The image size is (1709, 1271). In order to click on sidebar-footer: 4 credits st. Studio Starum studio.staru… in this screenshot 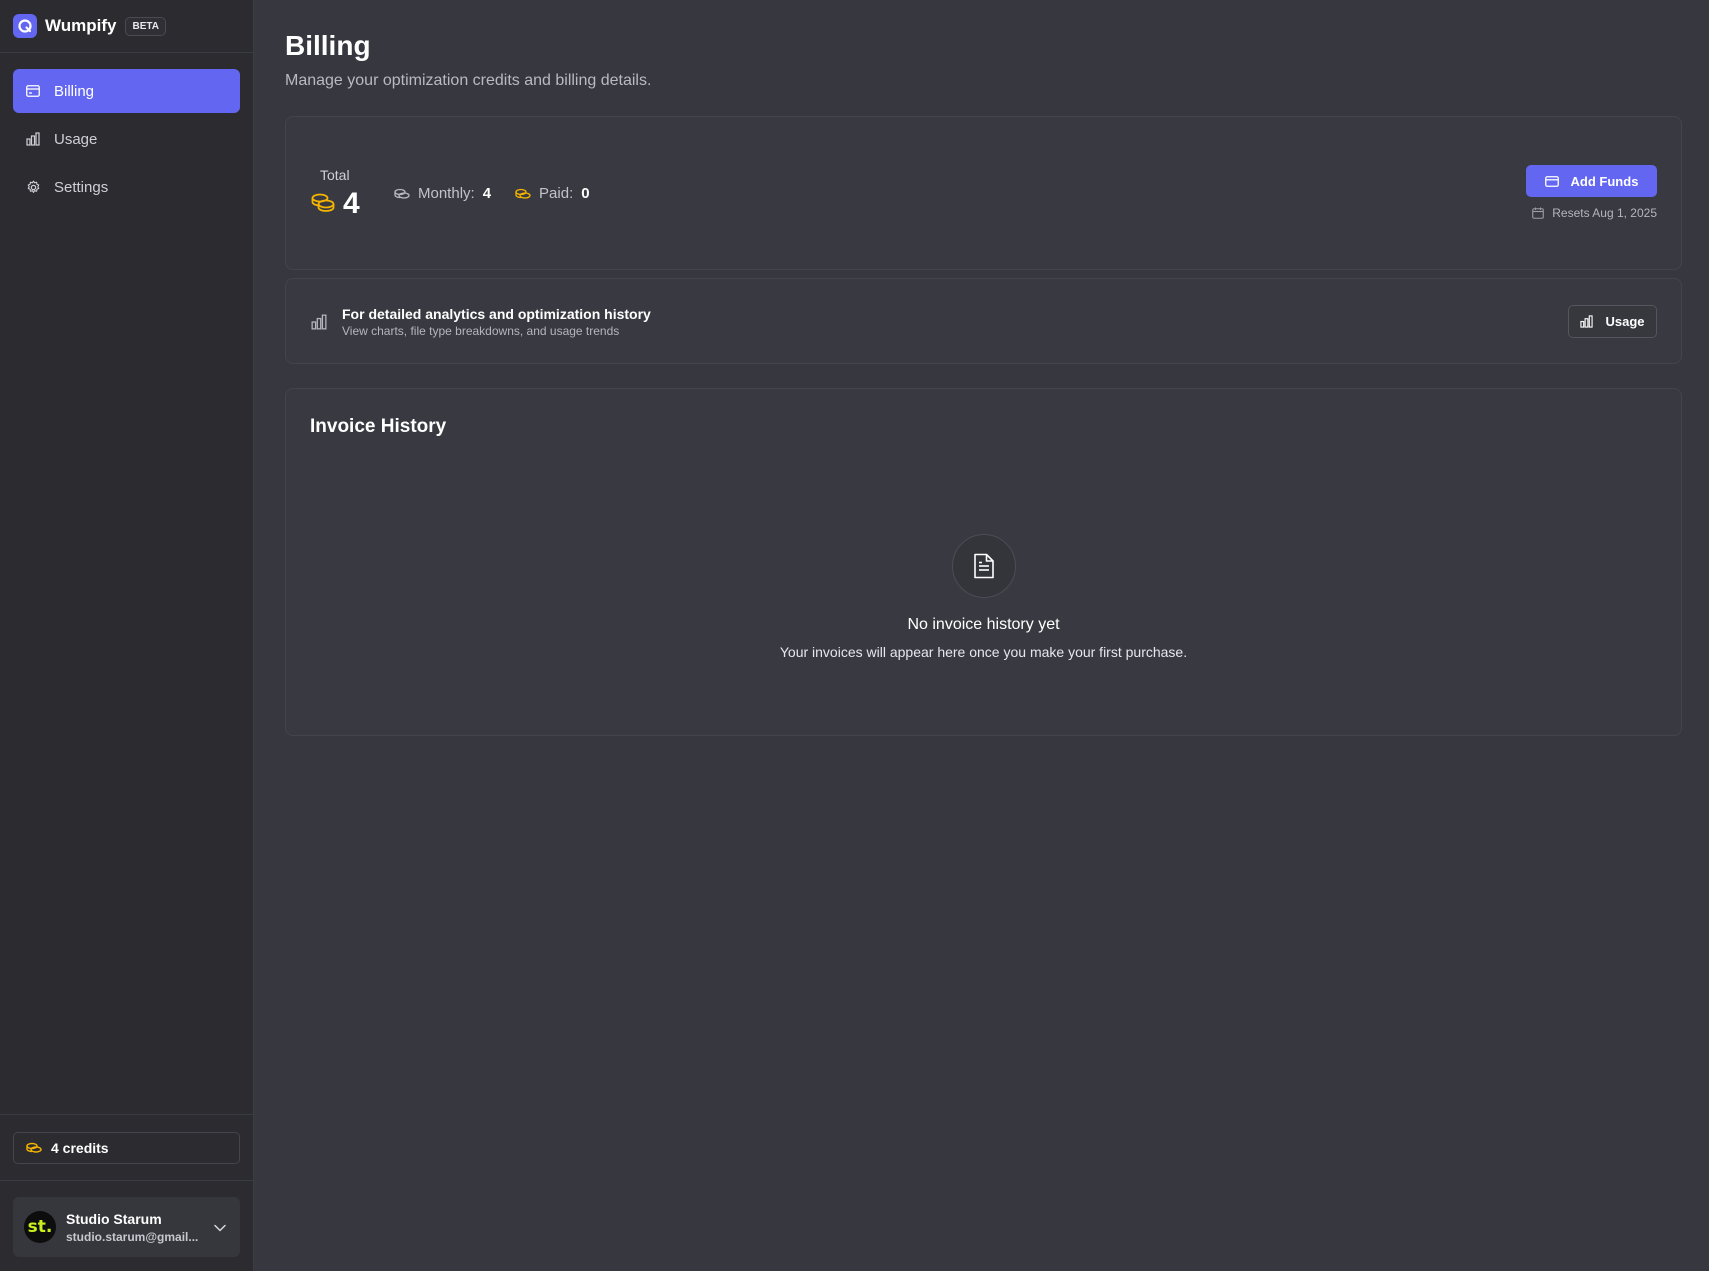, I will do `click(126, 1192)`.